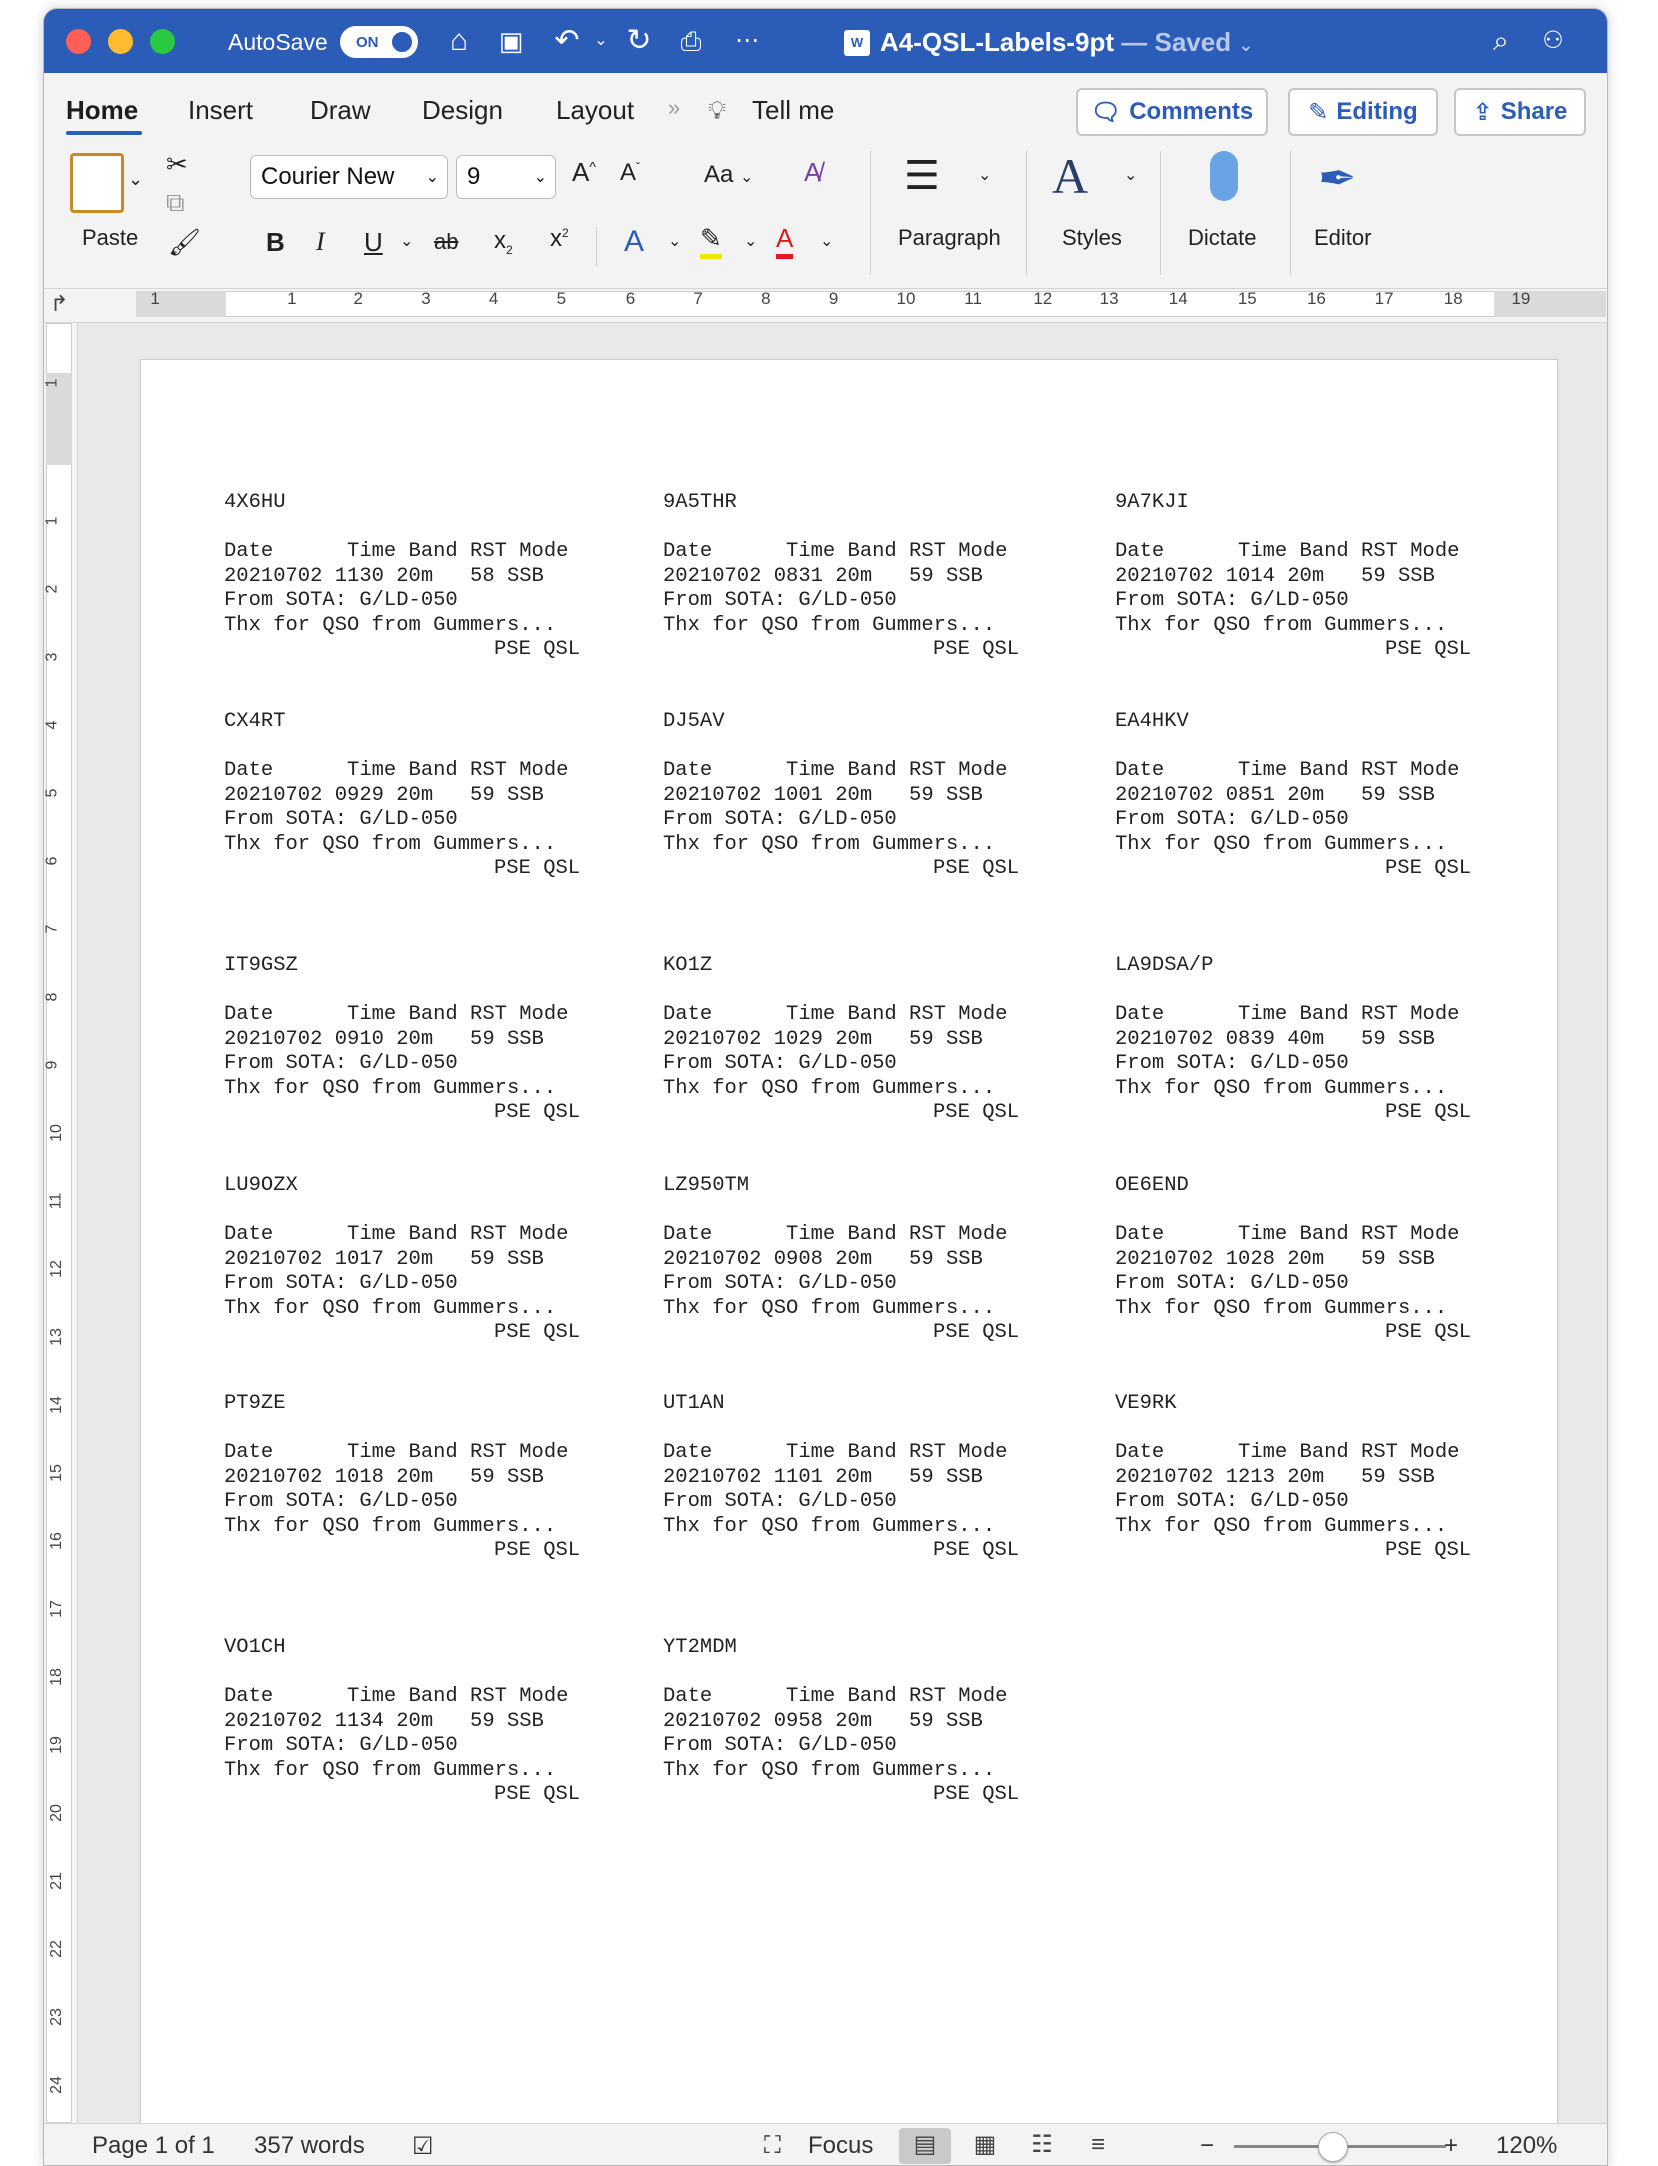  Describe the element at coordinates (102, 110) in the screenshot. I see `tab-home: Home` at that location.